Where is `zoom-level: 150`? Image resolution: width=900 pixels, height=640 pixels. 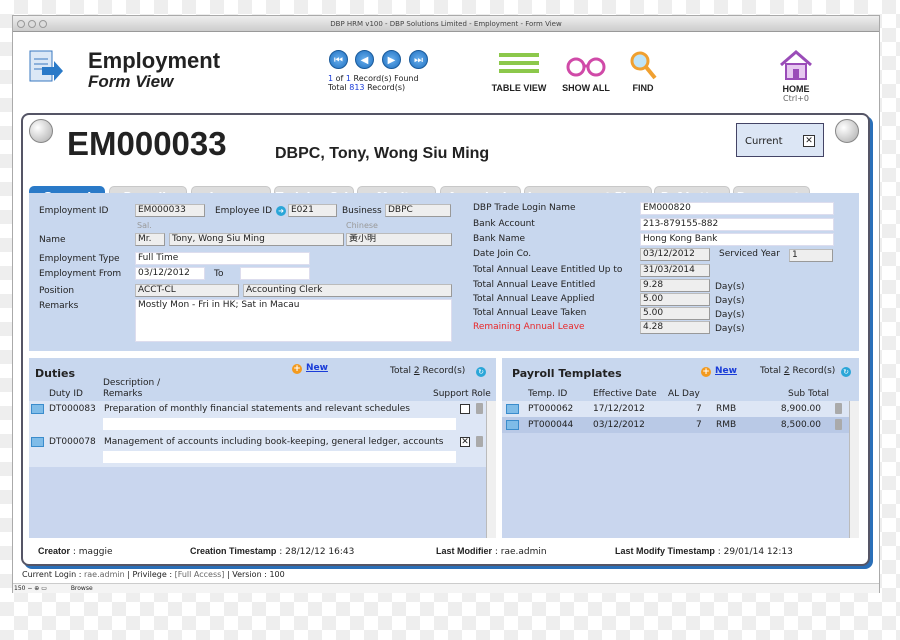 zoom-level: 150 is located at coordinates (19, 588).